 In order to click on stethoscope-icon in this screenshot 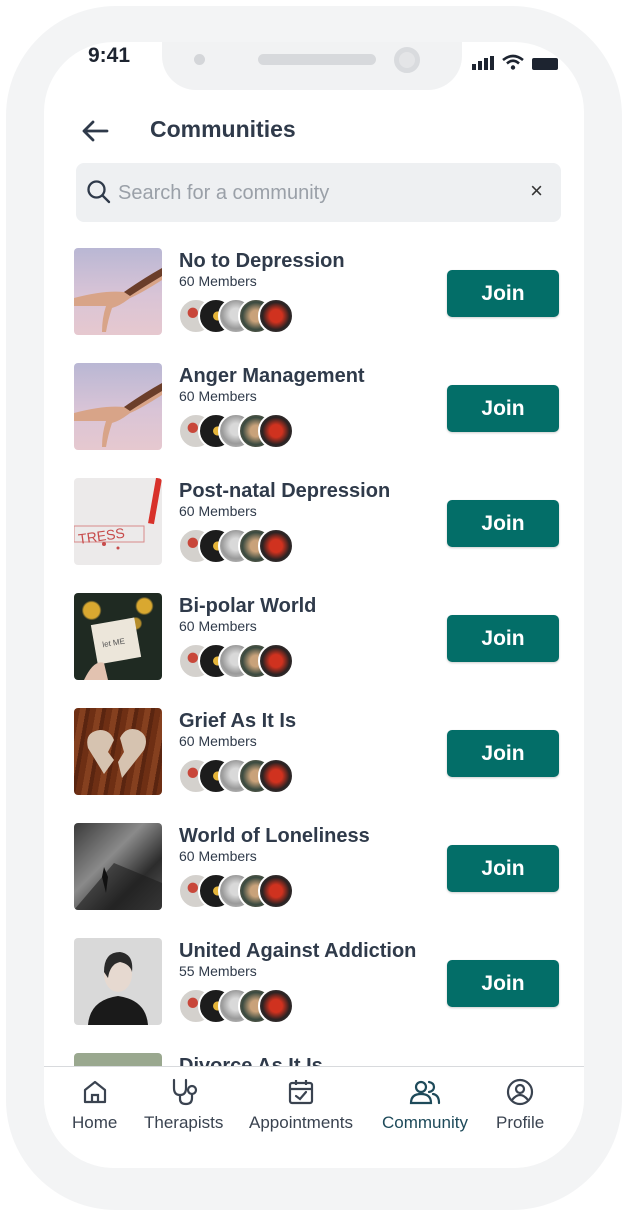, I will do `click(184, 1092)`.